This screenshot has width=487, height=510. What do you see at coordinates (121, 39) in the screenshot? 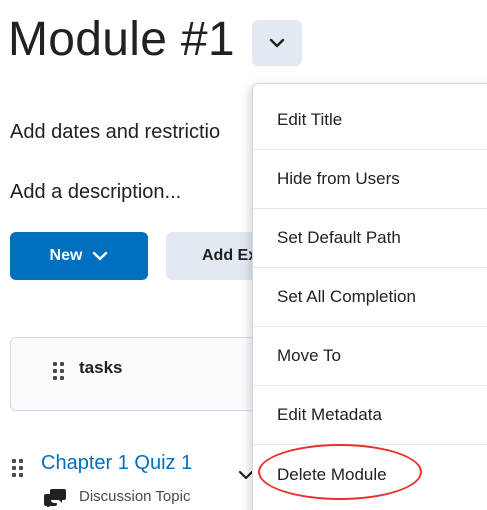
I see `page-title: Module #1` at bounding box center [121, 39].